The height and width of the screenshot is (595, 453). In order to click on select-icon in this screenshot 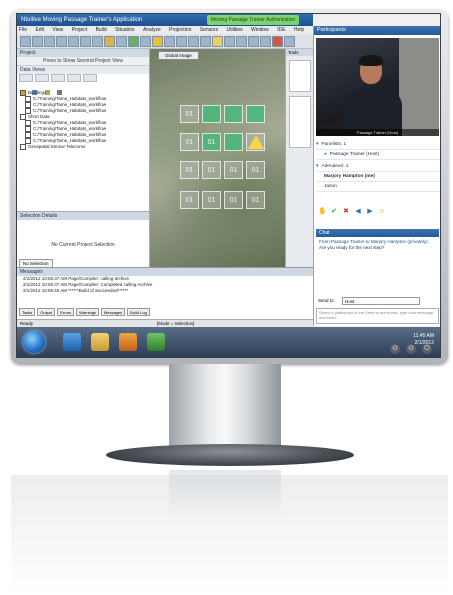, I will do `click(97, 41)`.